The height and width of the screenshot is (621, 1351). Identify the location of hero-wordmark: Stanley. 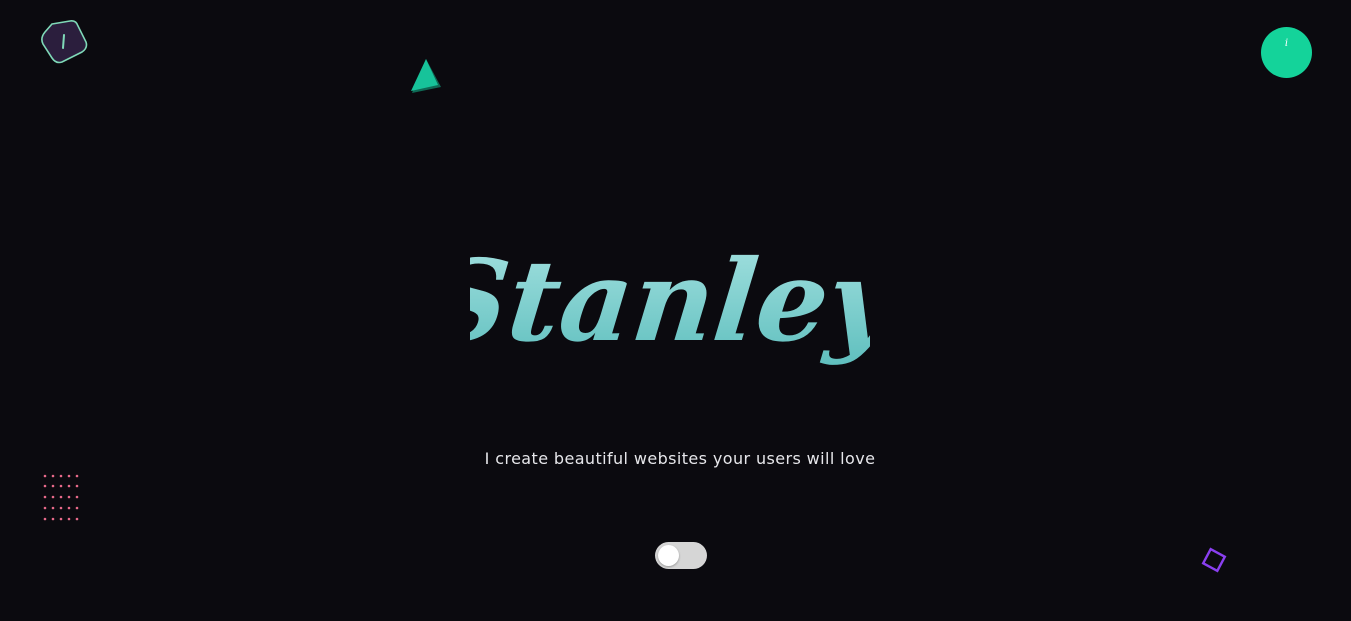
(664, 299).